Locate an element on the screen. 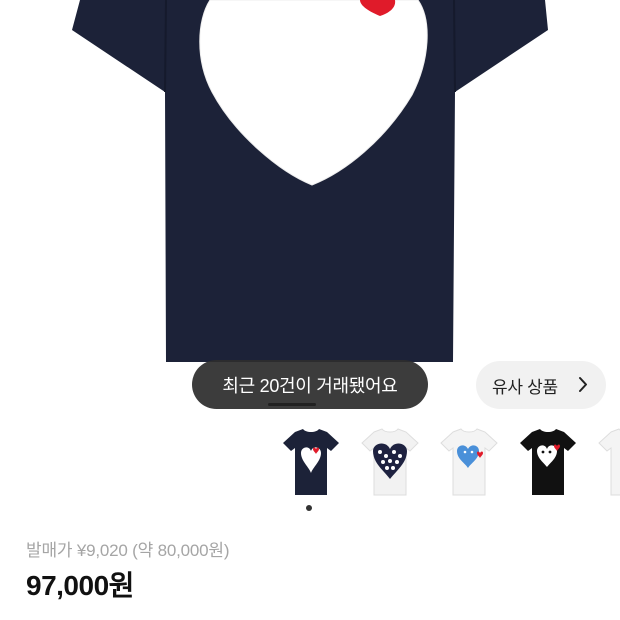  recent-trades-badge: 최근 20건이 거래됐어요 is located at coordinates (310, 384).